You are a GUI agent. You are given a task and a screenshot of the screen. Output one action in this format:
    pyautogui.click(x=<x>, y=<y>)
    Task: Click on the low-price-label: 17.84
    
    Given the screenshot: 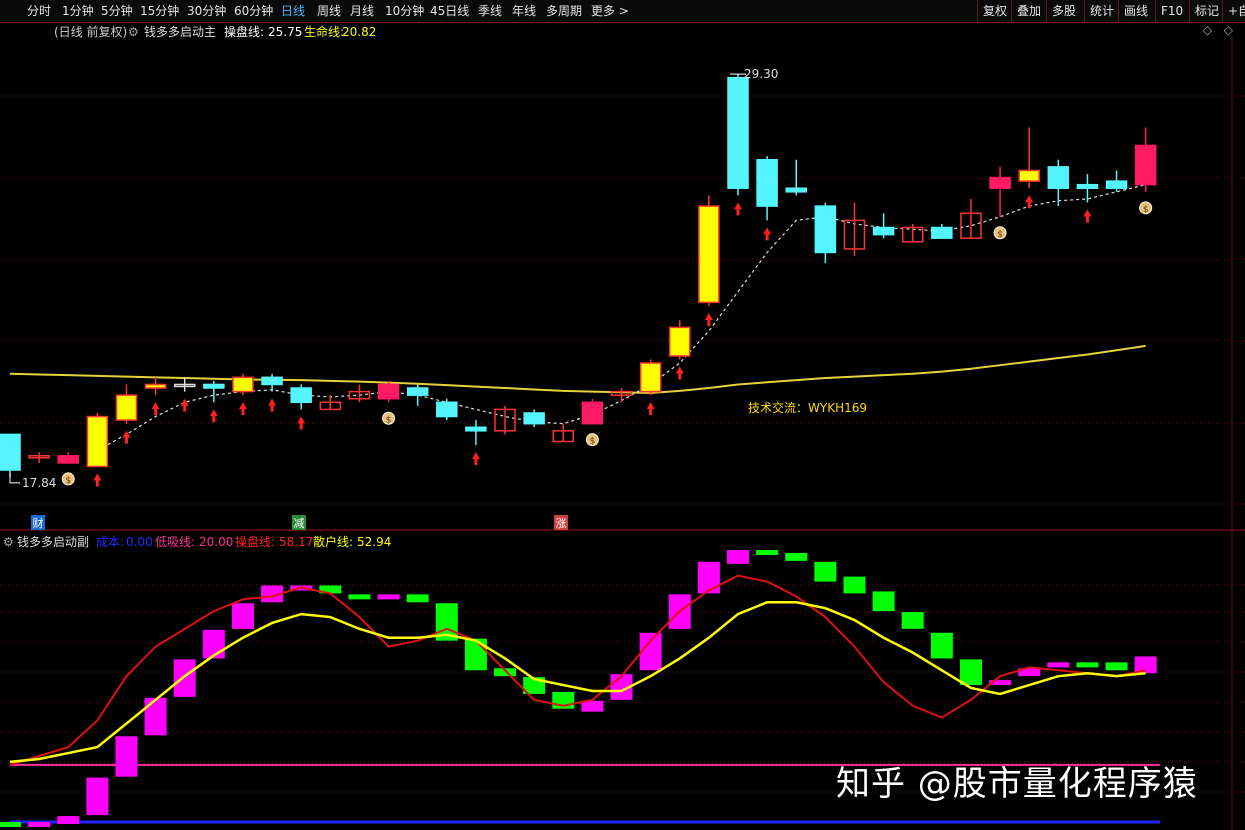 What is the action you would take?
    pyautogui.click(x=39, y=483)
    